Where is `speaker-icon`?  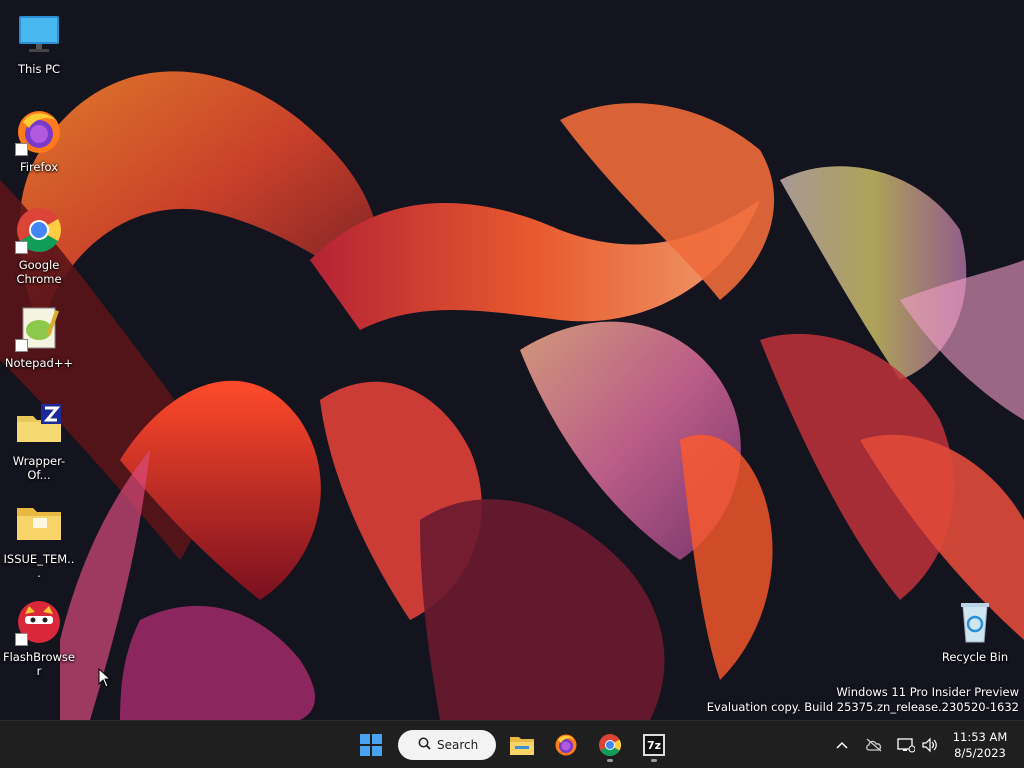 speaker-icon is located at coordinates (929, 745).